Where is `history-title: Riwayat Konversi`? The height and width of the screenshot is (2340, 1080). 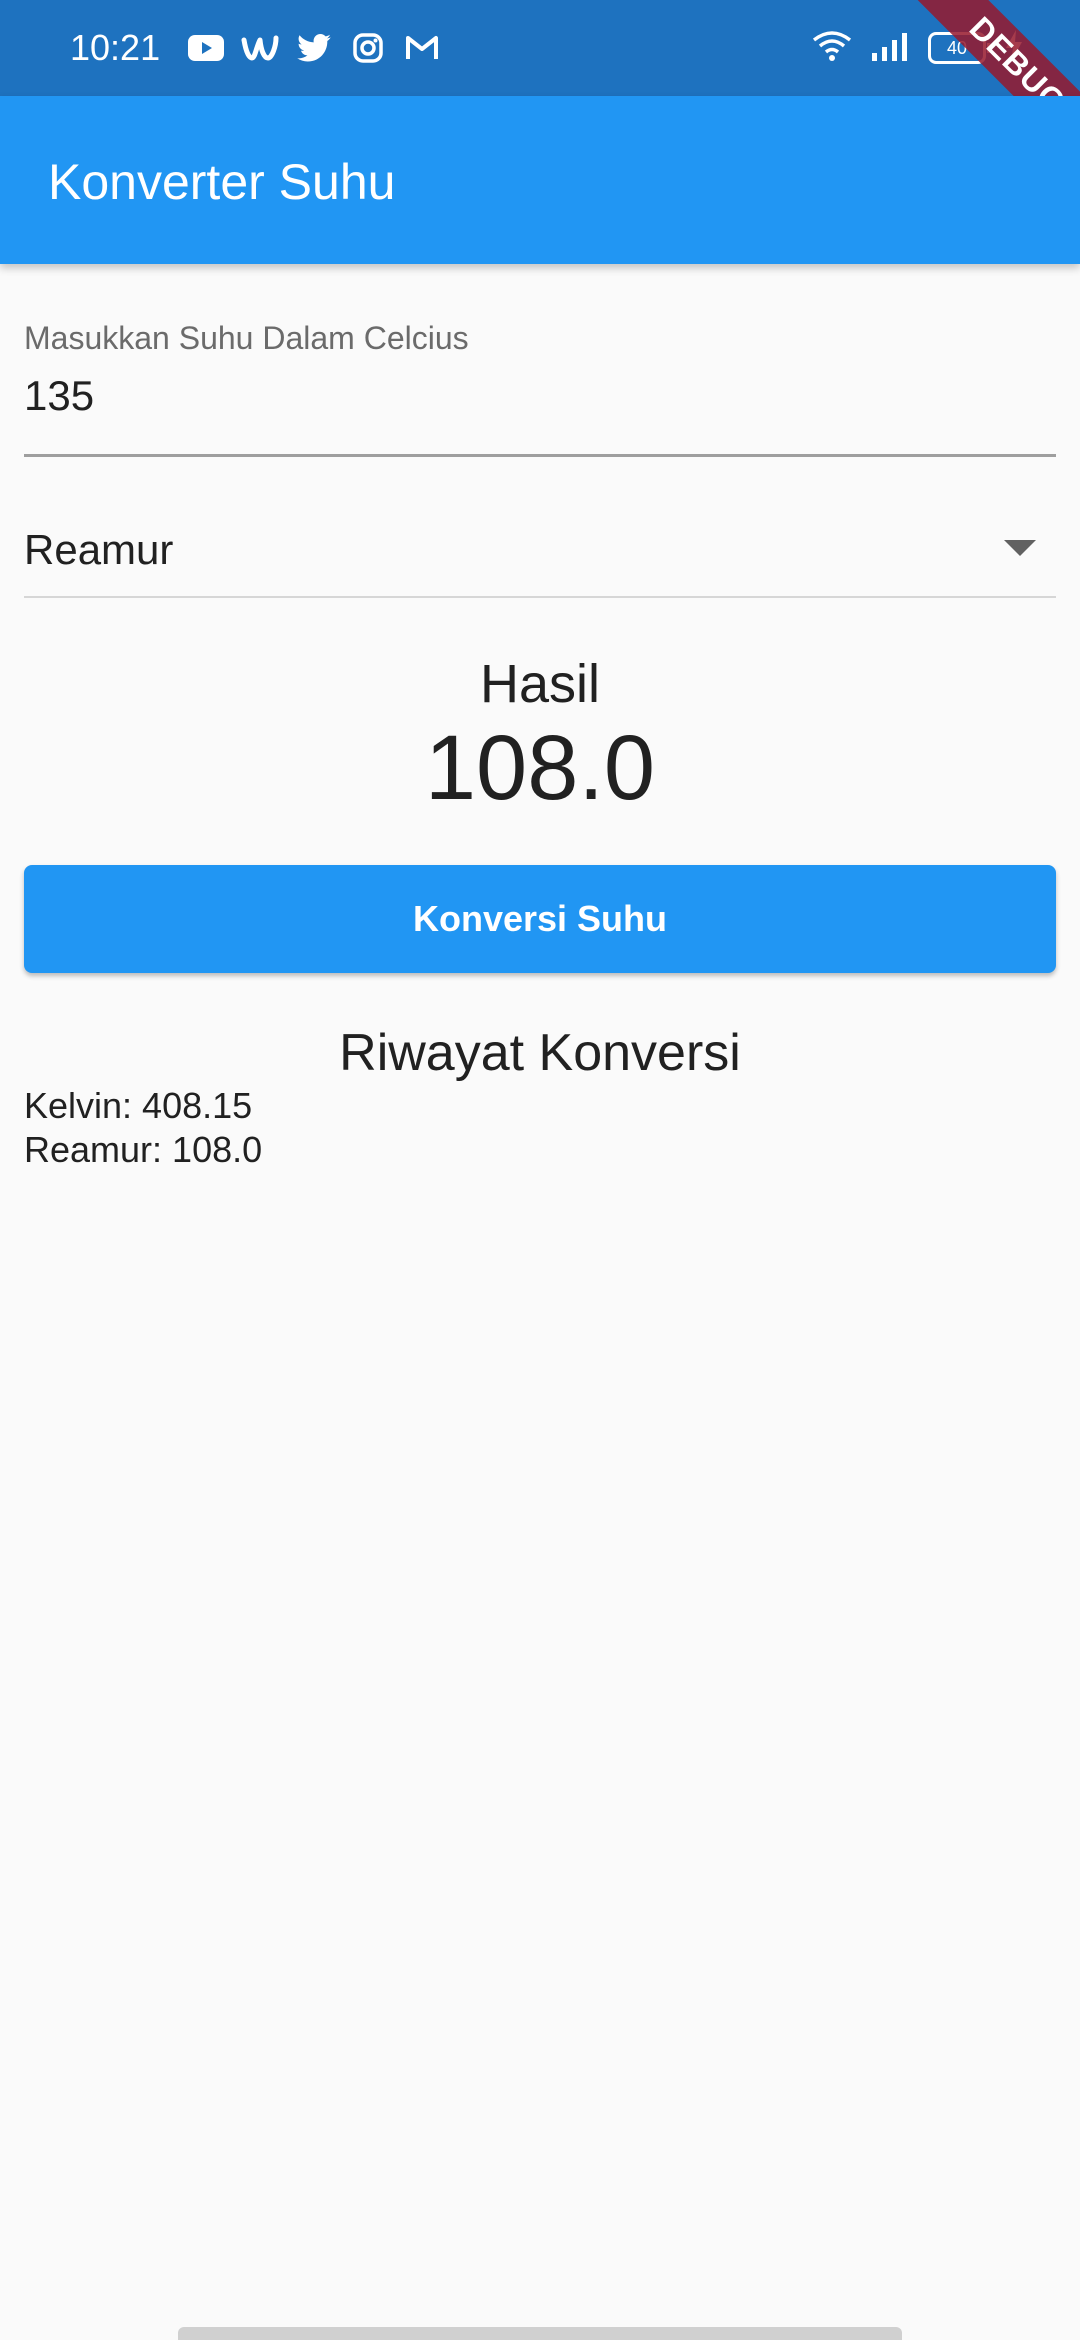 history-title: Riwayat Konversi is located at coordinates (540, 1053).